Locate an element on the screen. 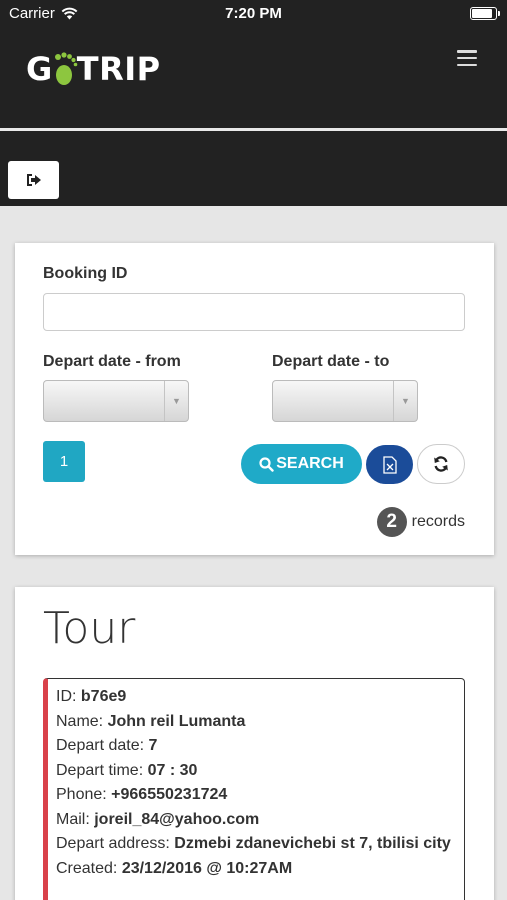 This screenshot has width=507, height=900. depart-from-select: ▼ is located at coordinates (116, 401).